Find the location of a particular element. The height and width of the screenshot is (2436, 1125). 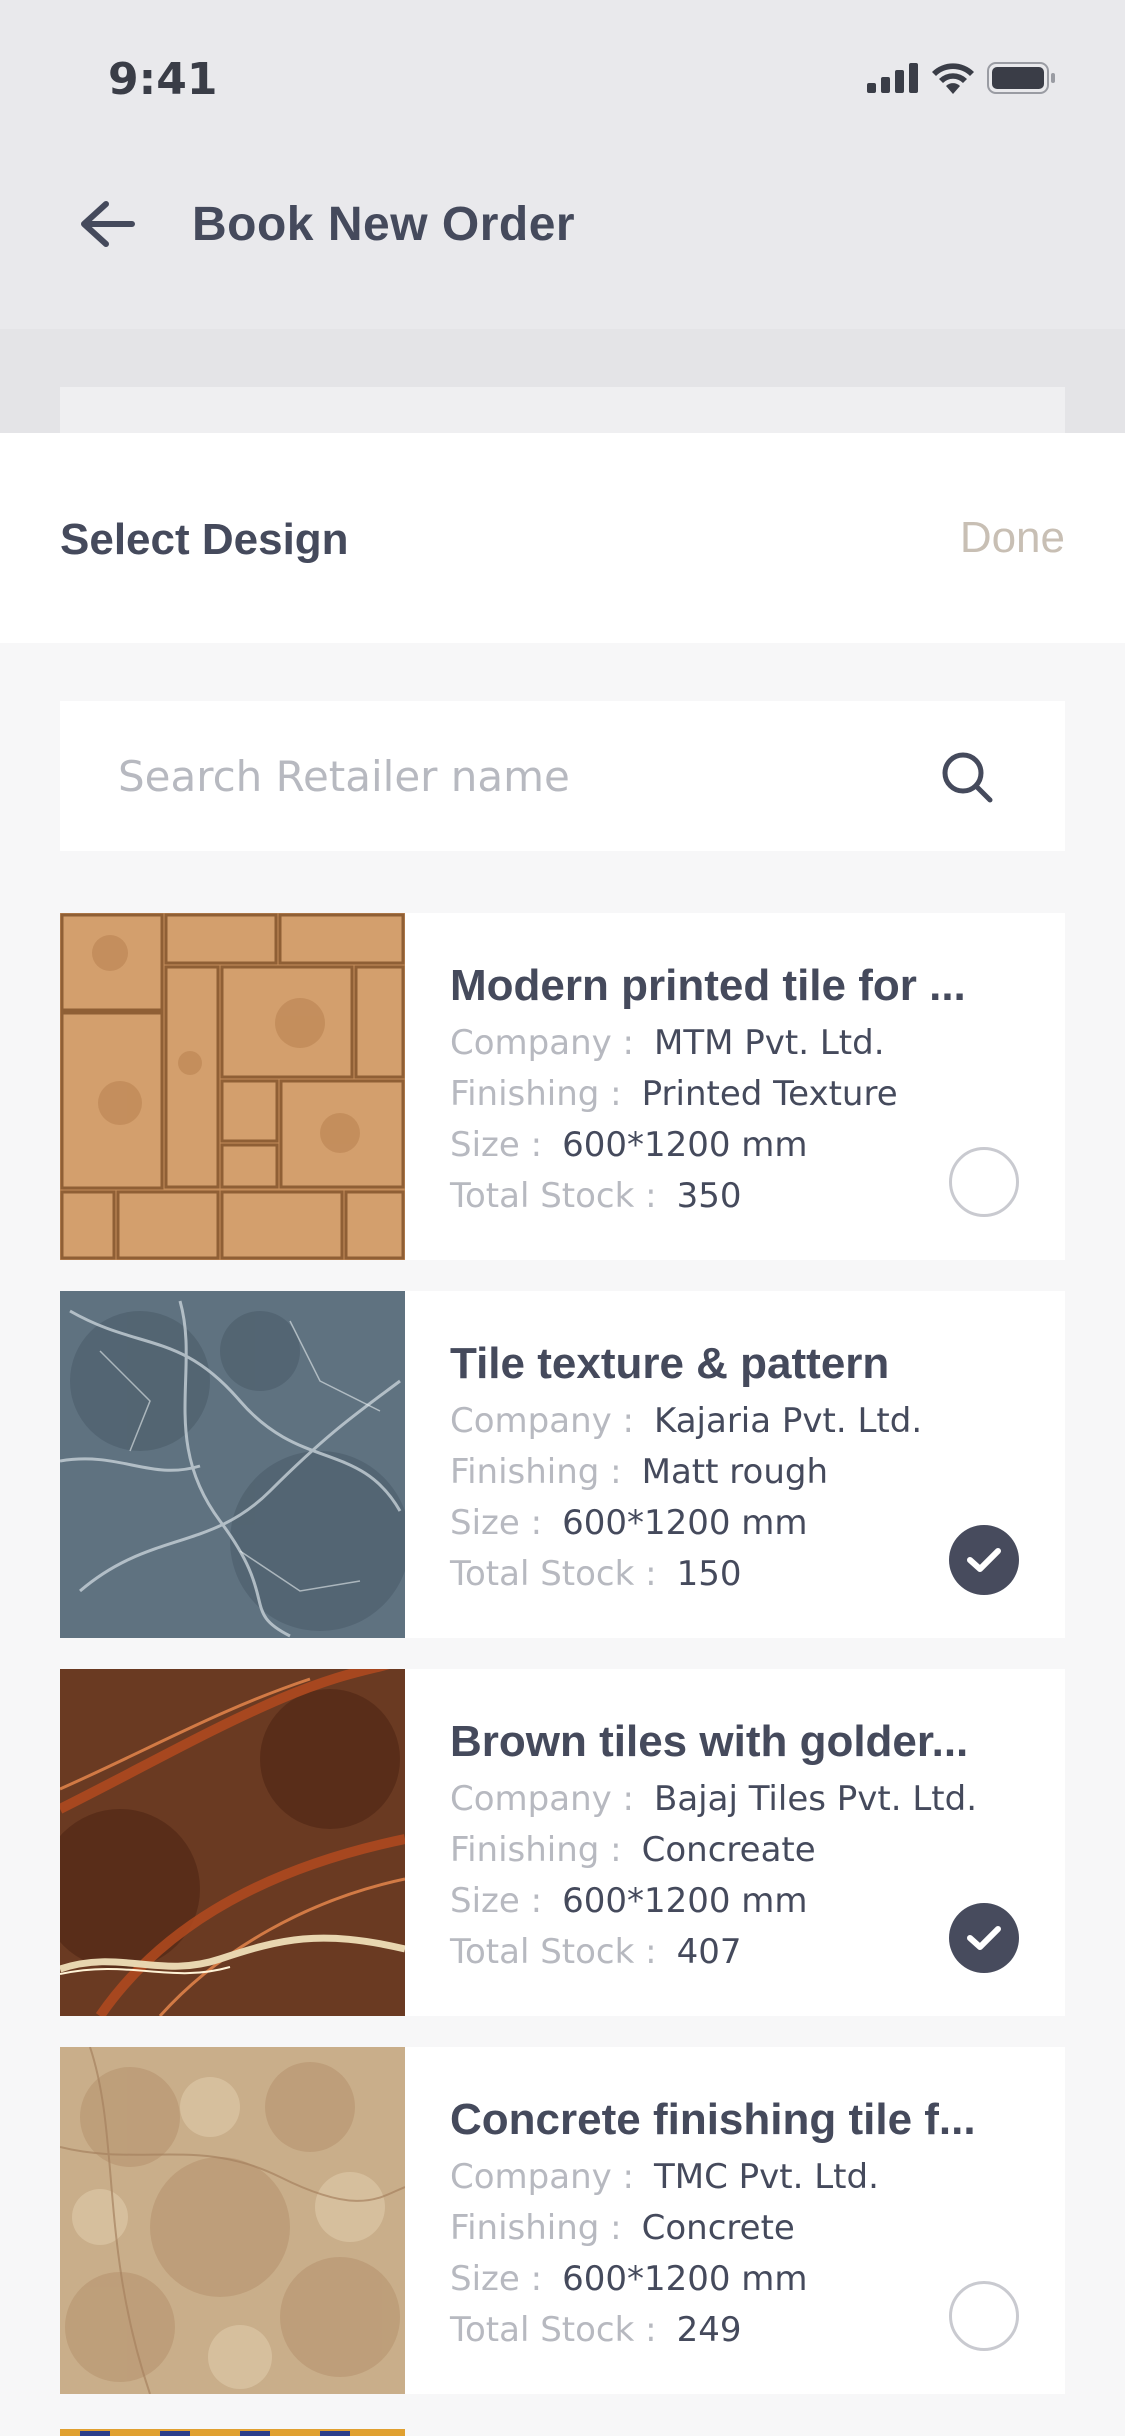

stock-row: Total Stock :249 is located at coordinates (596, 2330).